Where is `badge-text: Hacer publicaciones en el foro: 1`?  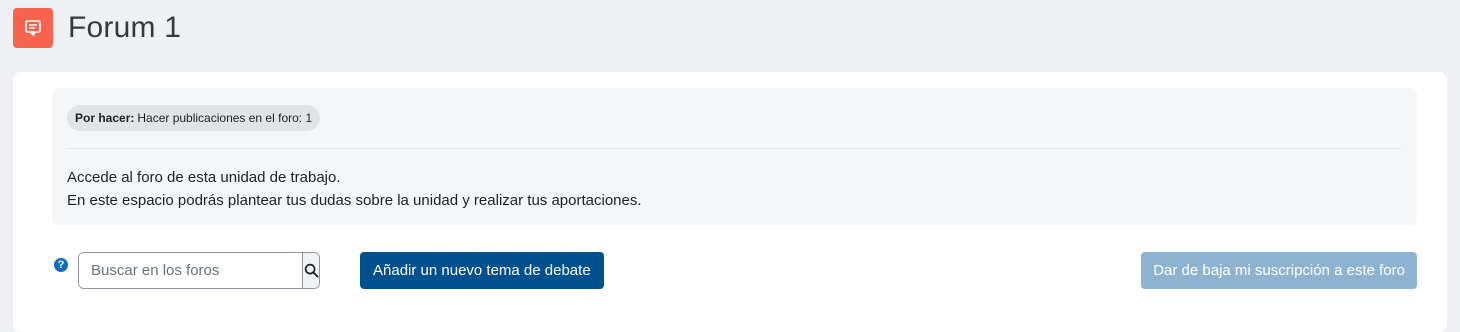 badge-text: Hacer publicaciones en el foro: 1 is located at coordinates (225, 118).